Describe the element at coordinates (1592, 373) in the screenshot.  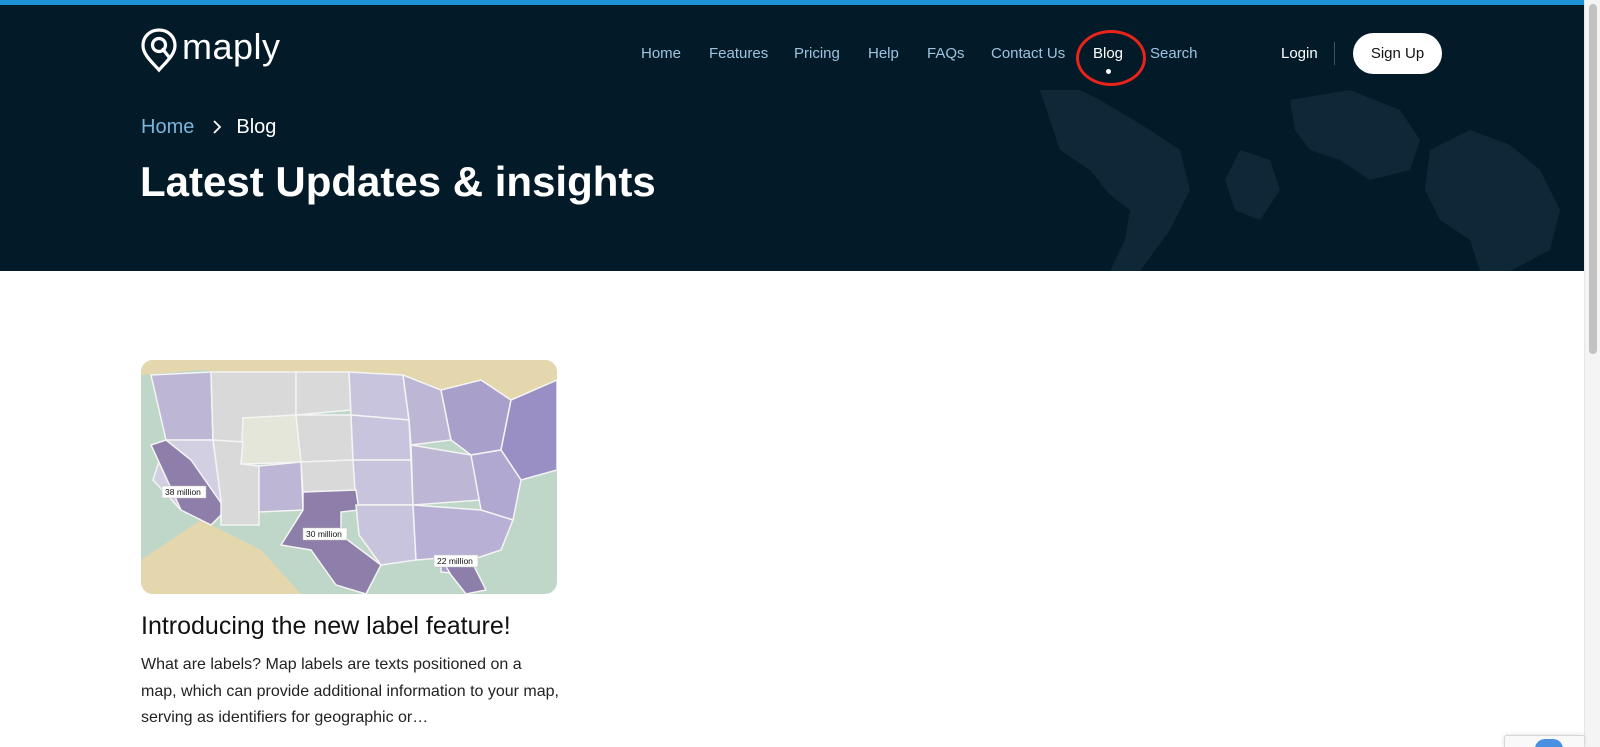
I see `page-scrollbar` at that location.